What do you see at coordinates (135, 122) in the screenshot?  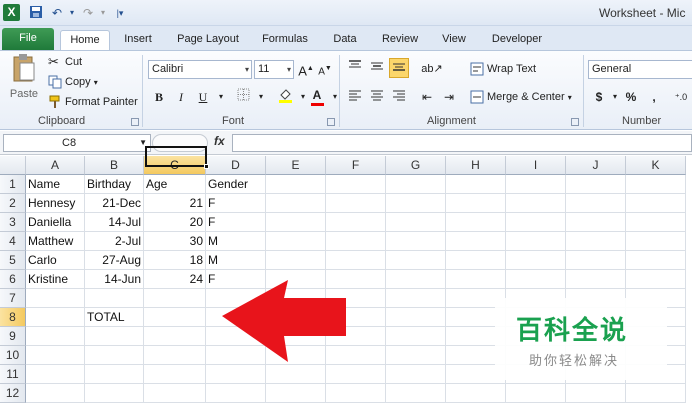 I see `clipboard-launcher-icon` at bounding box center [135, 122].